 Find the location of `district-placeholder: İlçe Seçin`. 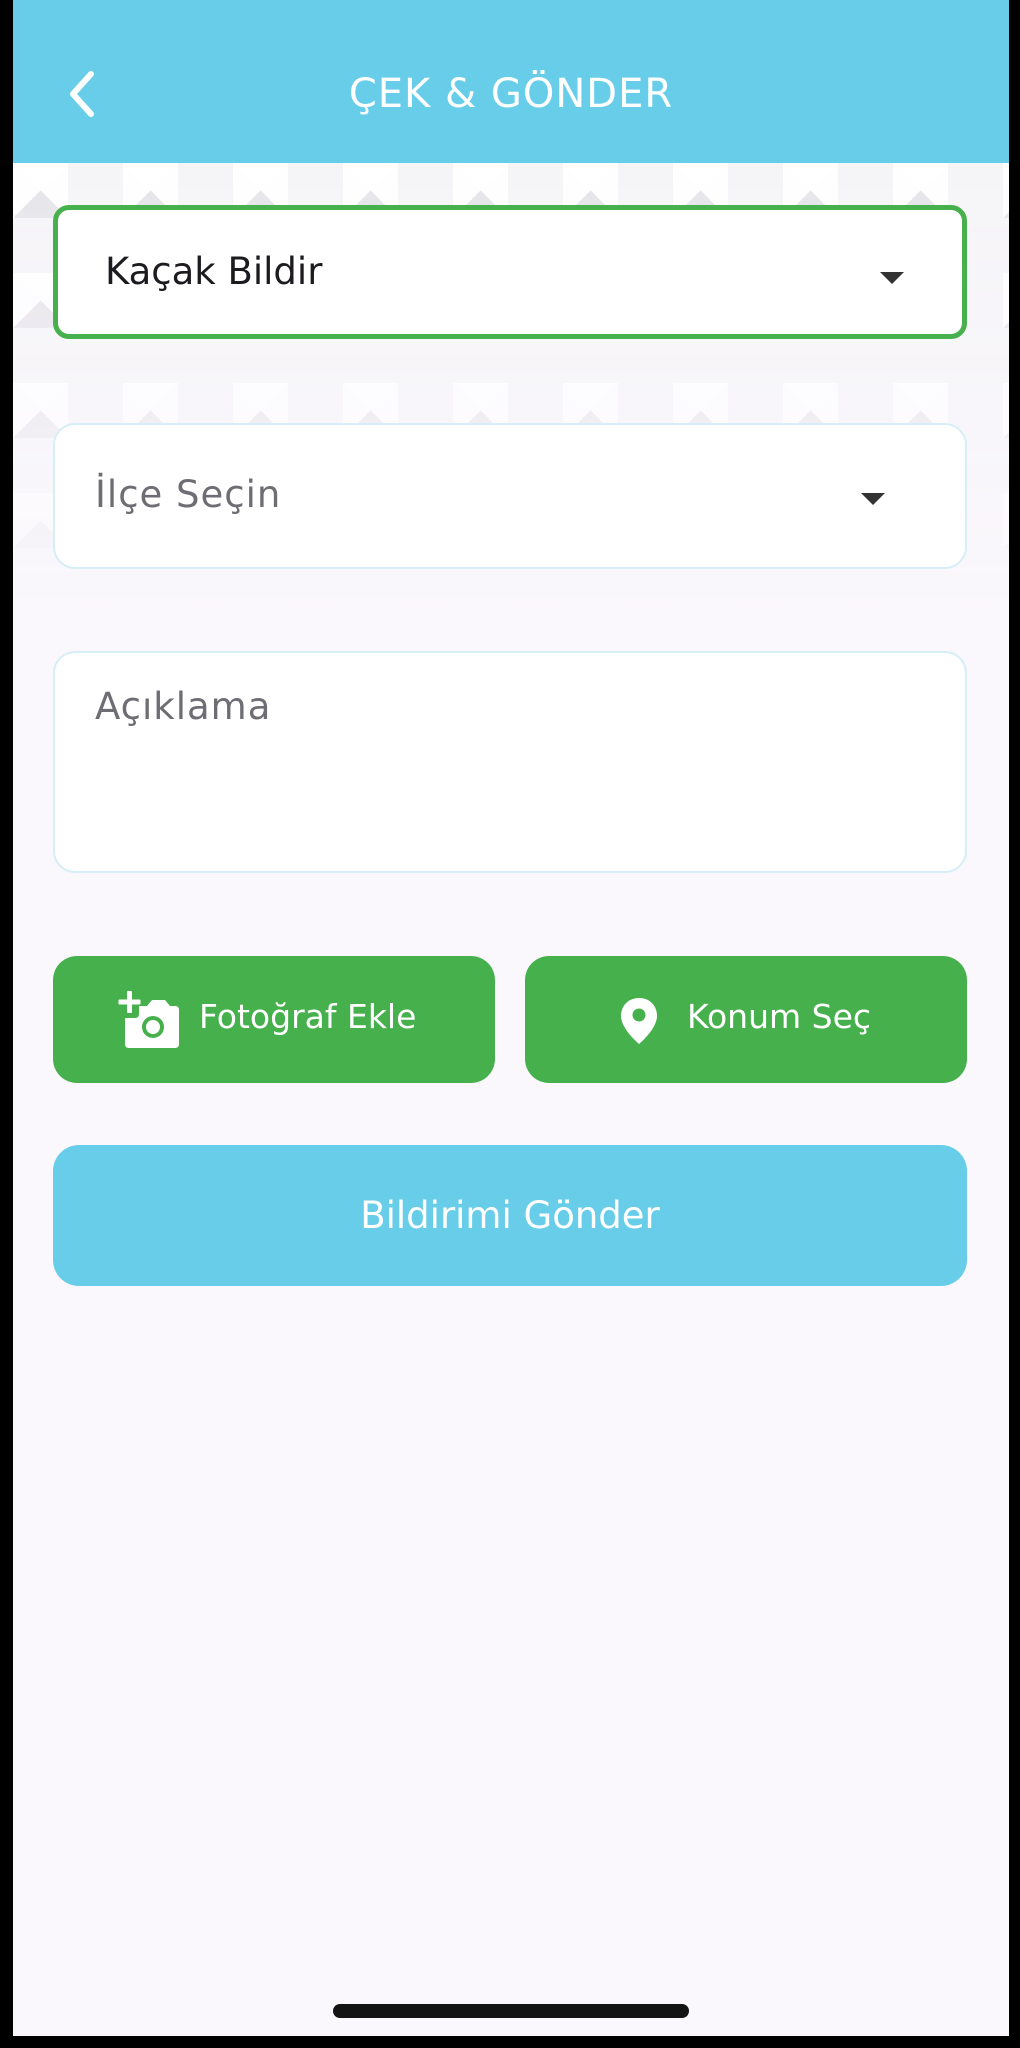

district-placeholder: İlçe Seçin is located at coordinates (188, 494).